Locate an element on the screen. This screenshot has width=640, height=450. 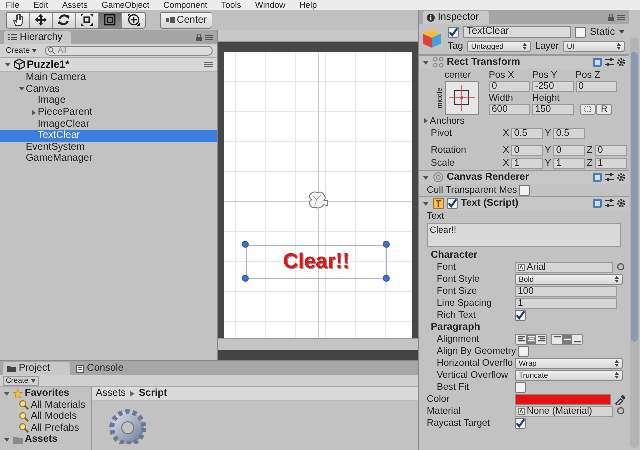
scrollbar is located at coordinates (634, 243).